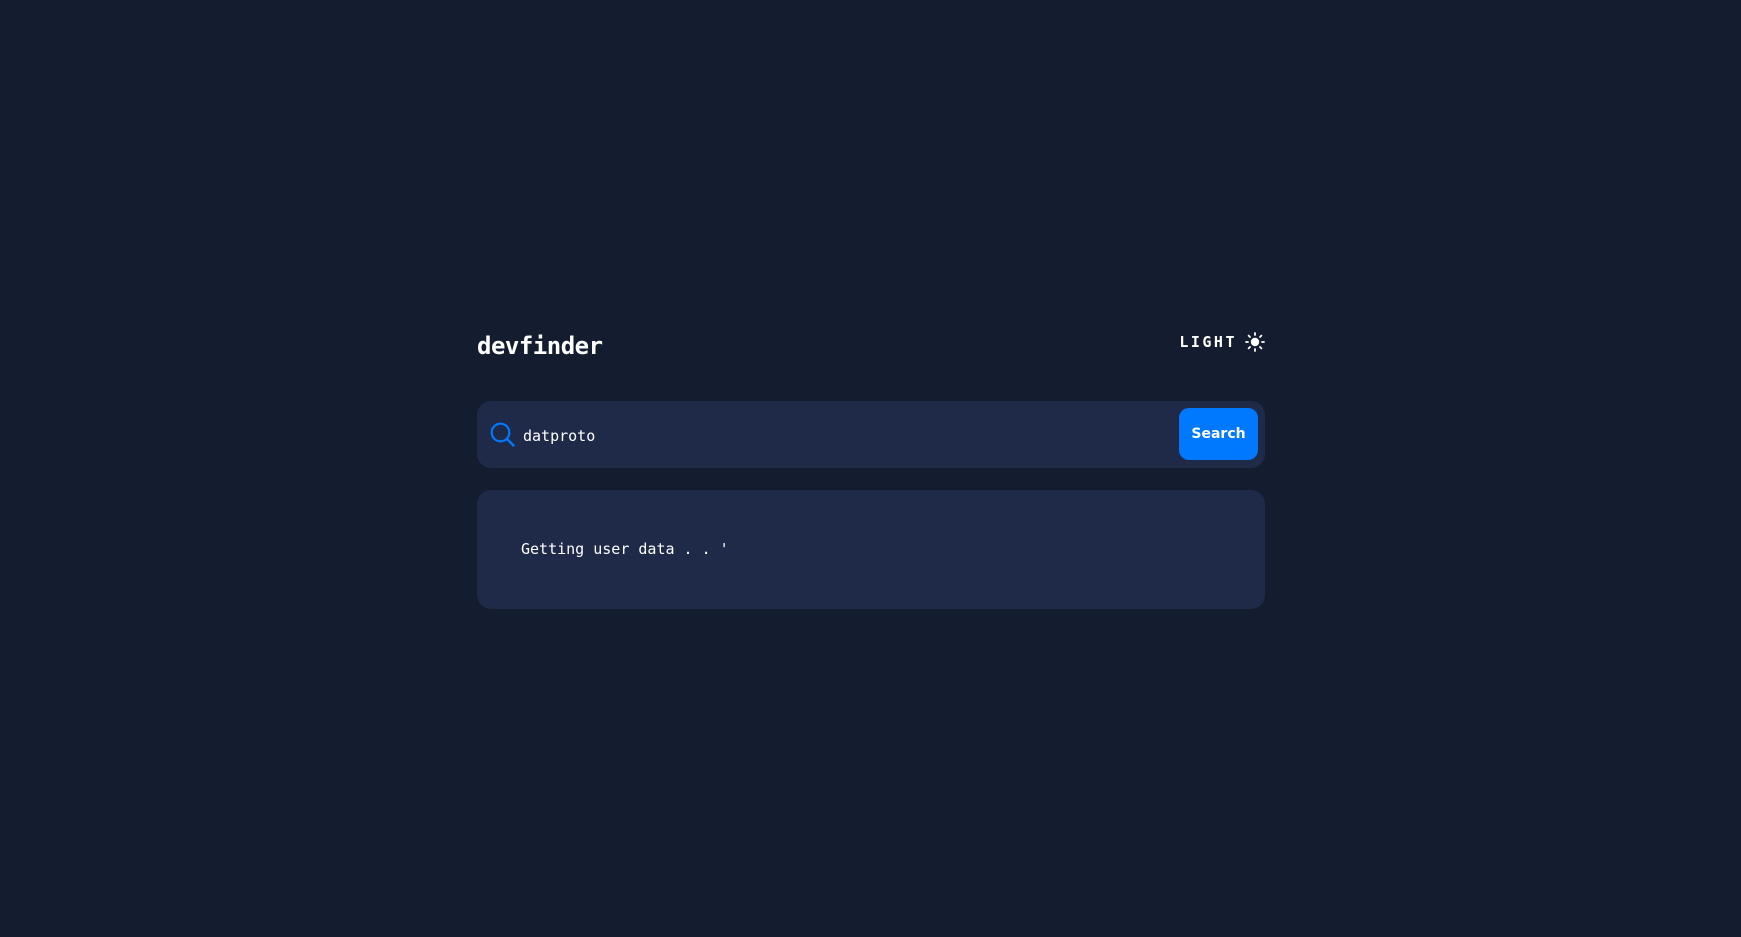 The height and width of the screenshot is (937, 1741). What do you see at coordinates (871, 549) in the screenshot?
I see `result-card: Getting user data . . '` at bounding box center [871, 549].